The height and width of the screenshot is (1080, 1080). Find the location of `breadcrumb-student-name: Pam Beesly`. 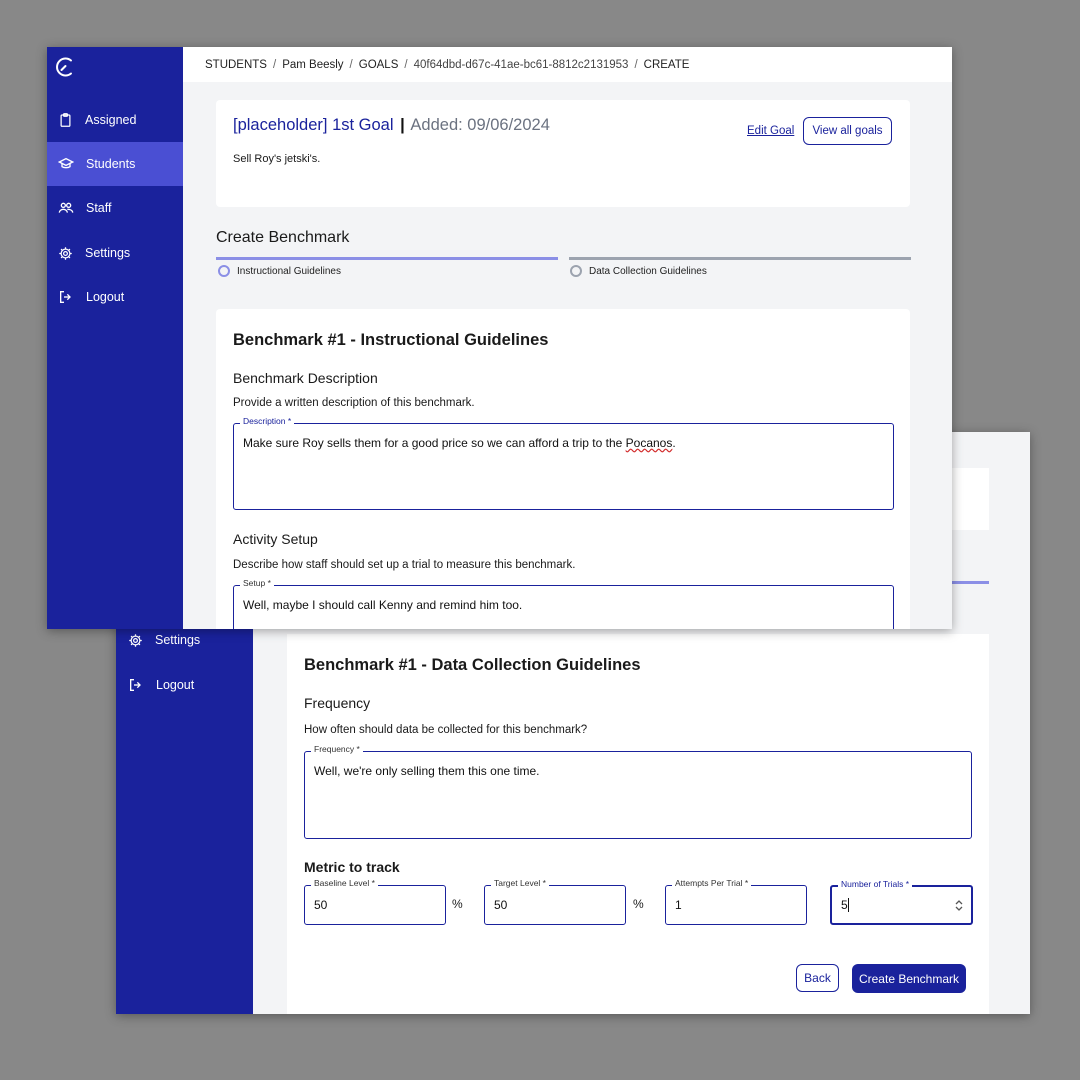

breadcrumb-student-name: Pam Beesly is located at coordinates (312, 65).